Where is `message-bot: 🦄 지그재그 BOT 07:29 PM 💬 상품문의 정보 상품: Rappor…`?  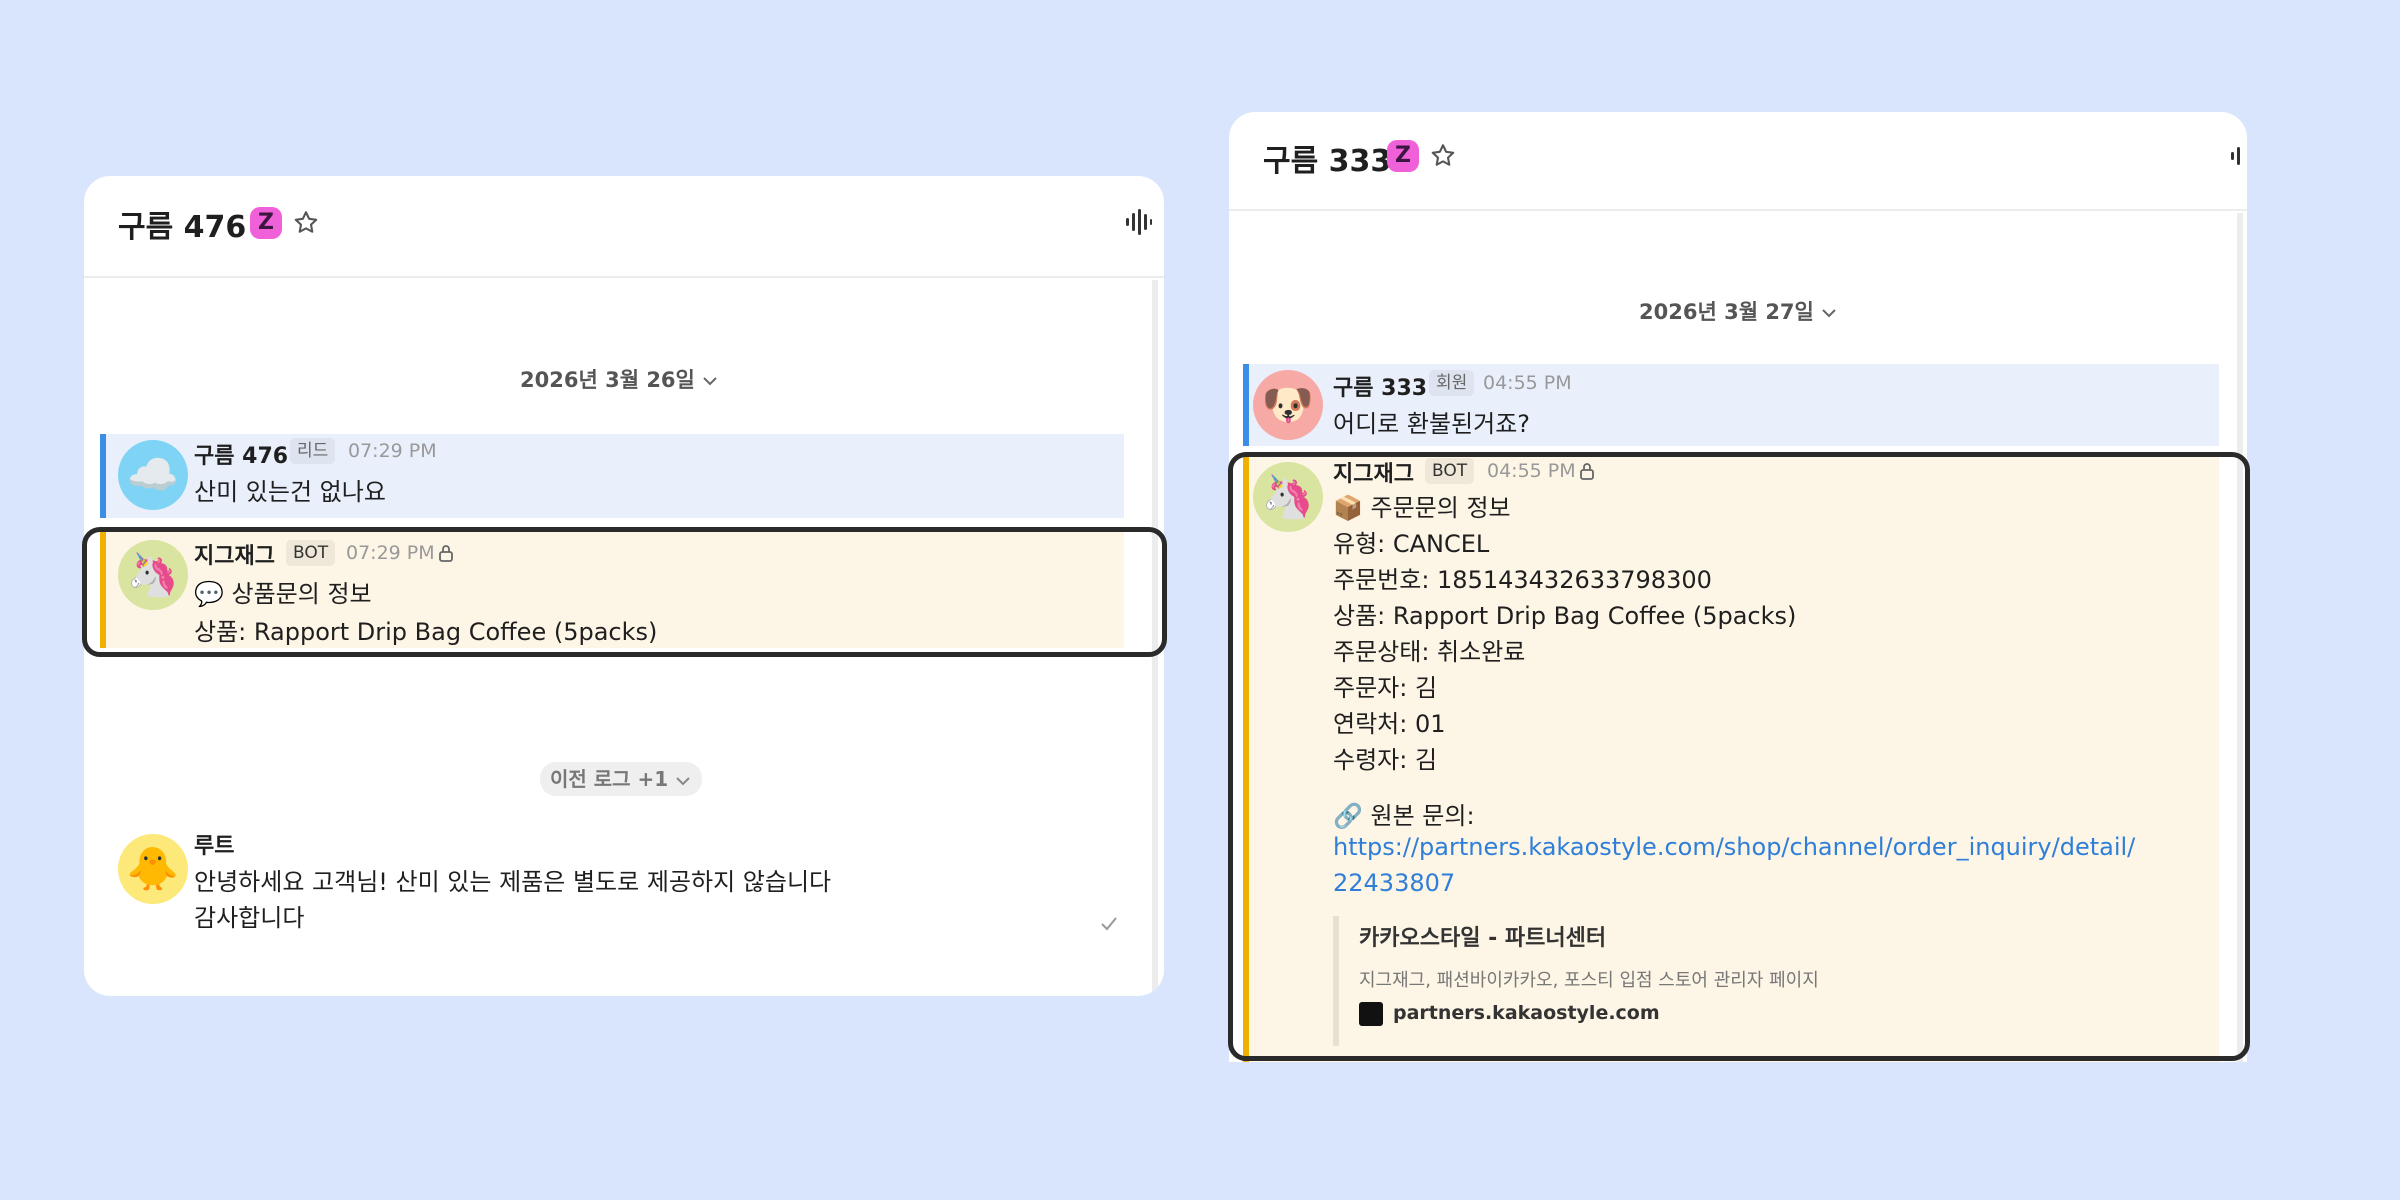
message-bot: 🦄 지그재그 BOT 07:29 PM 💬 상품문의 정보 상품: Rappor… is located at coordinates (612, 589).